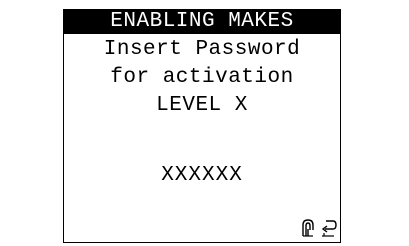 Image resolution: width=409 pixels, height=246 pixels. I want to click on back-arrow-icon, so click(329, 228).